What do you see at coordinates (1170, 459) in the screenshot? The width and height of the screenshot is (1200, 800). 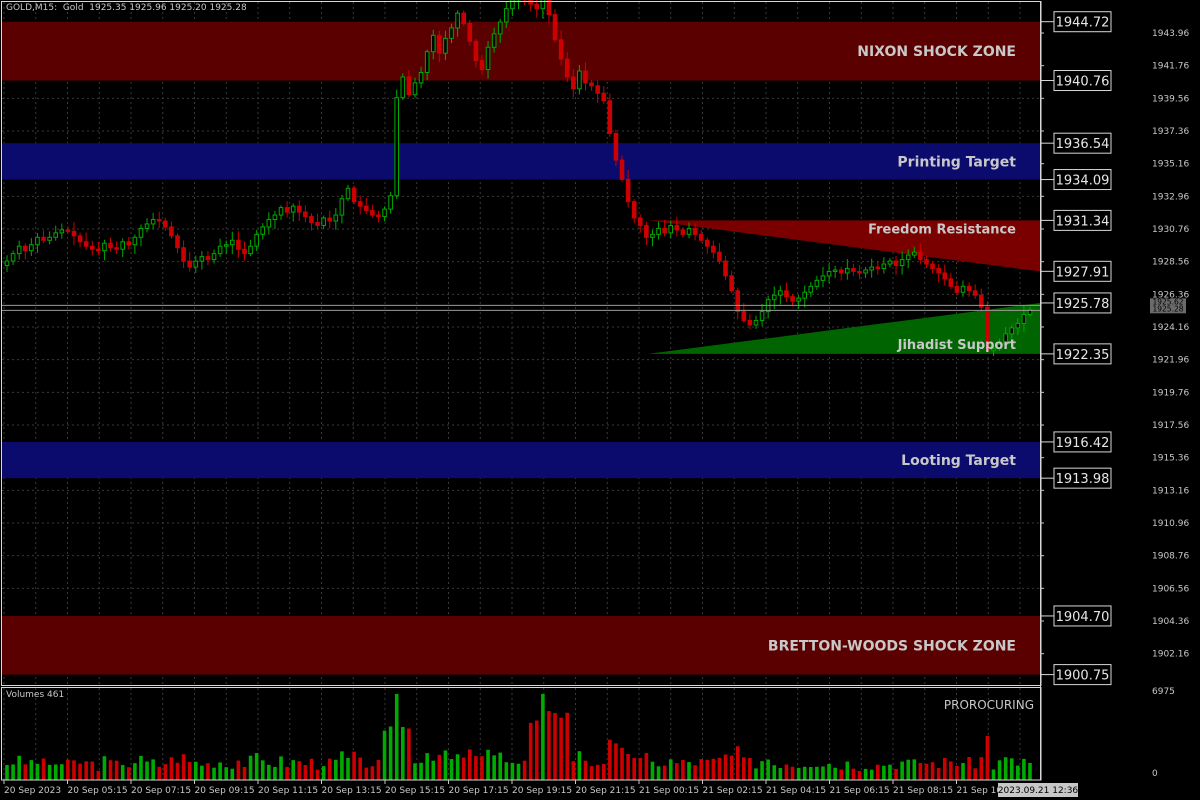 I see `price-tick-label: 1915.36` at bounding box center [1170, 459].